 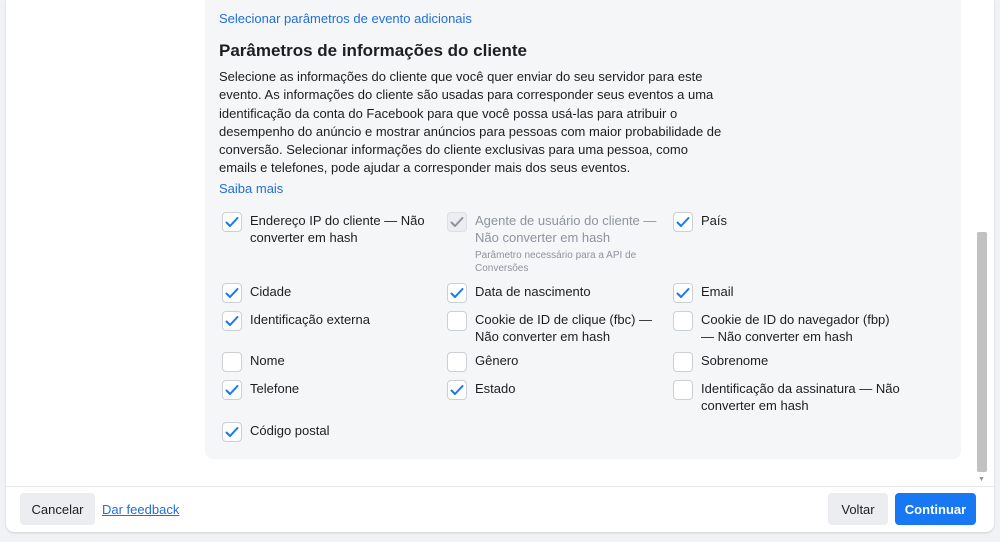 What do you see at coordinates (717, 291) in the screenshot?
I see `option-label: Email` at bounding box center [717, 291].